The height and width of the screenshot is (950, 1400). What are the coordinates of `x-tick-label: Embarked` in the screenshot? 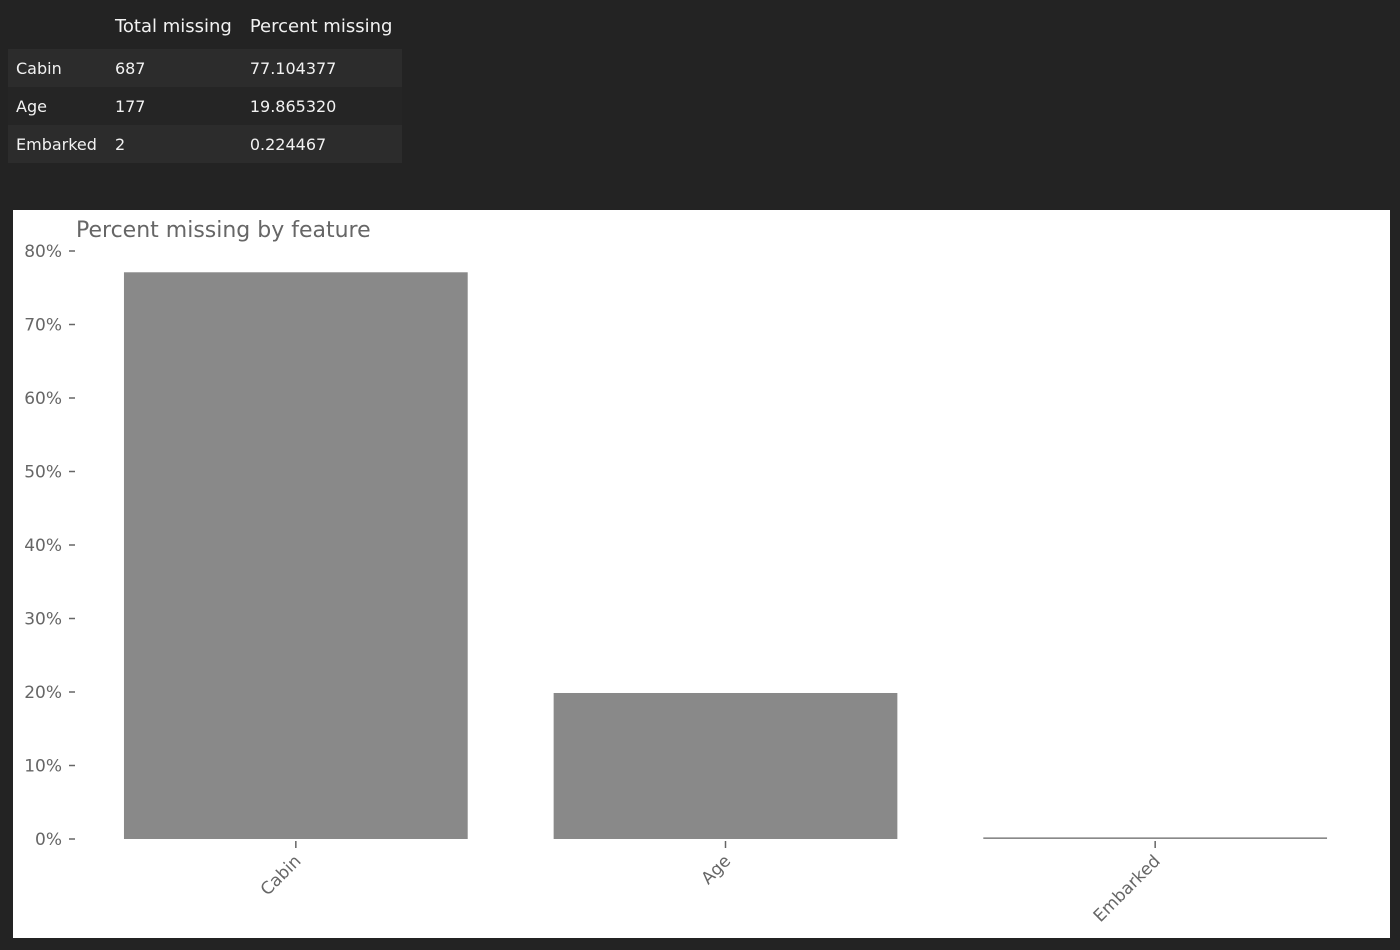 It's located at (1127, 888).